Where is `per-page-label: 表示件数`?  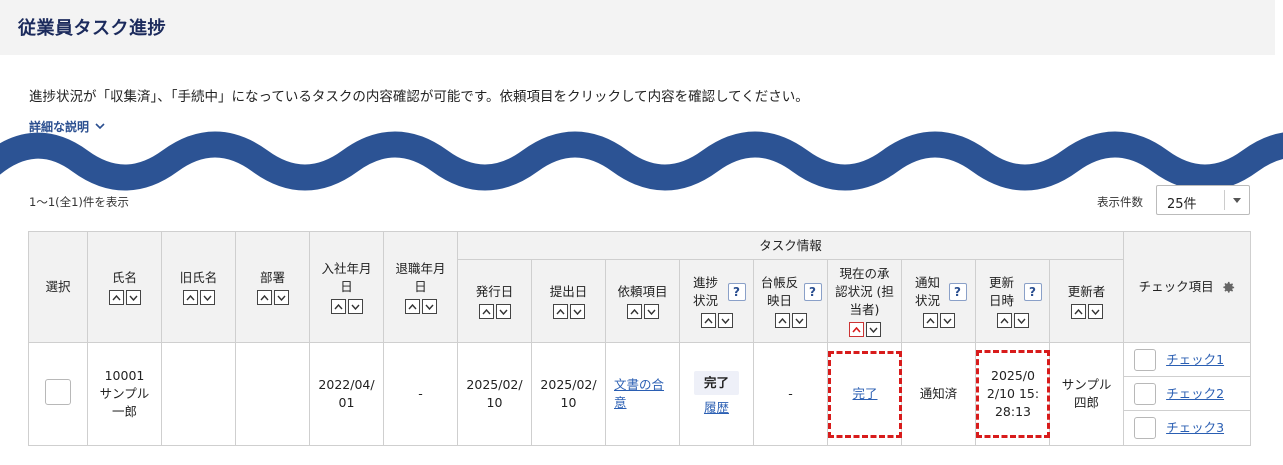
per-page-label: 表示件数 is located at coordinates (1120, 202).